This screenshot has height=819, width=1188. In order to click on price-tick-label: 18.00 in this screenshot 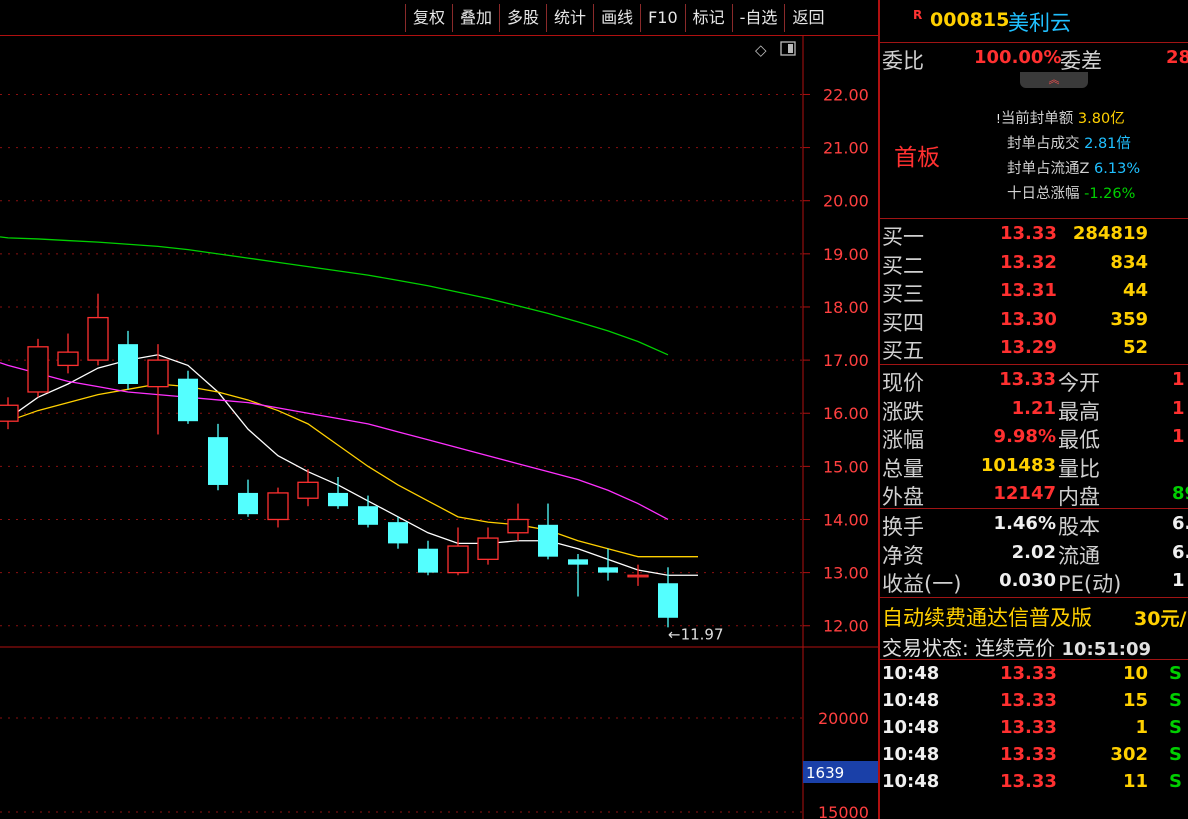, I will do `click(846, 307)`.